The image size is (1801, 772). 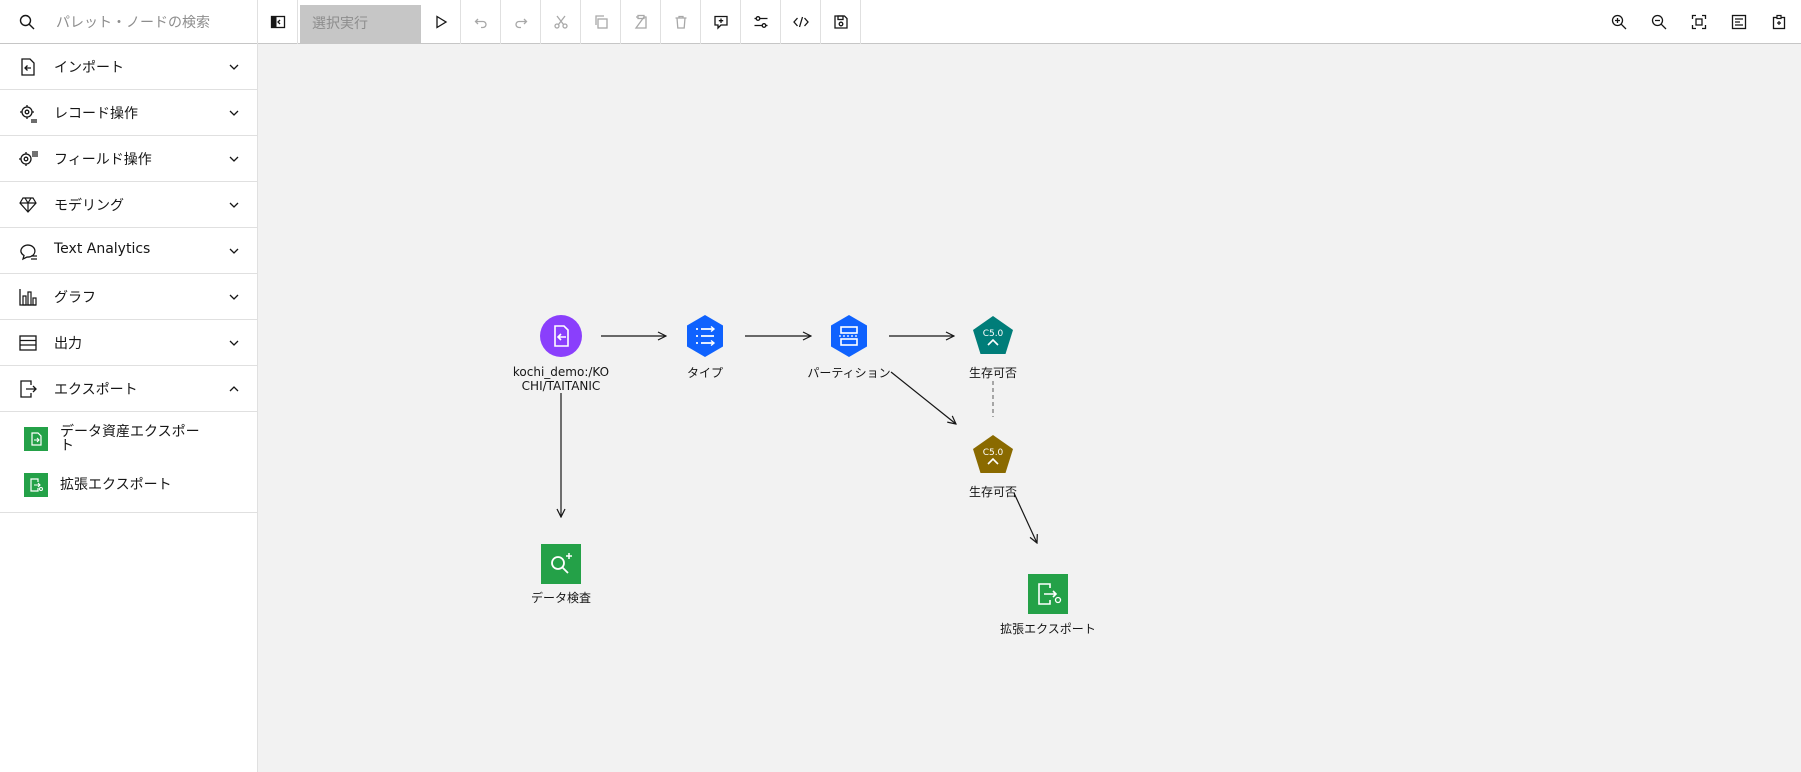 I want to click on search-icon, so click(x=27, y=22).